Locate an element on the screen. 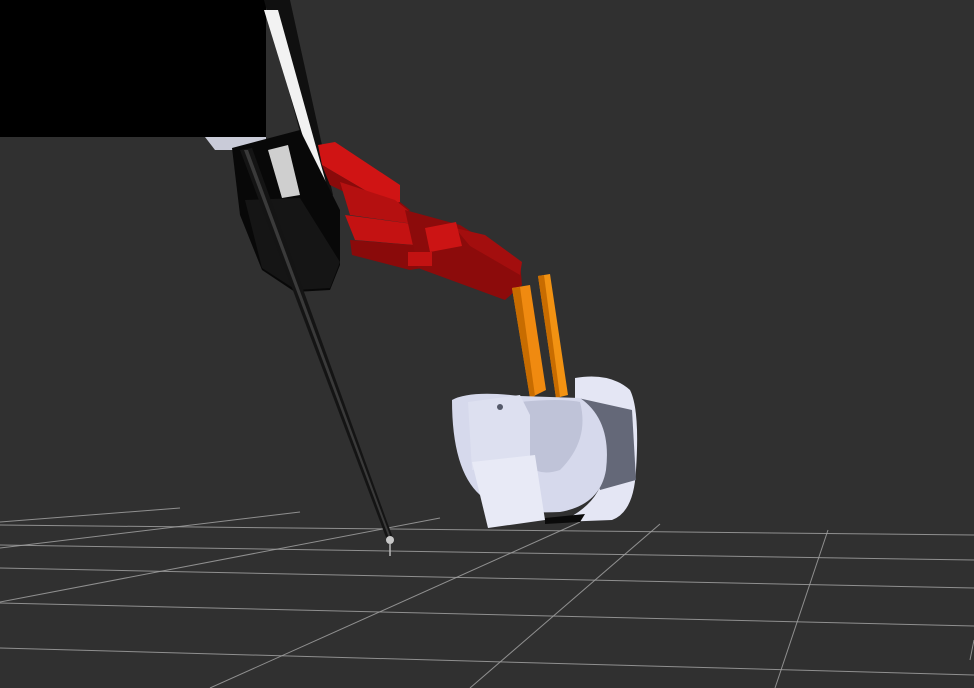 Image resolution: width=974 pixels, height=688 pixels. orange-wrist-links is located at coordinates (540, 336).